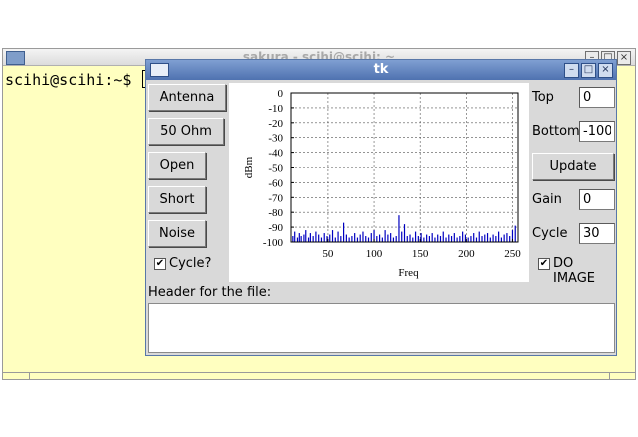  I want to click on top-label: Top, so click(543, 97).